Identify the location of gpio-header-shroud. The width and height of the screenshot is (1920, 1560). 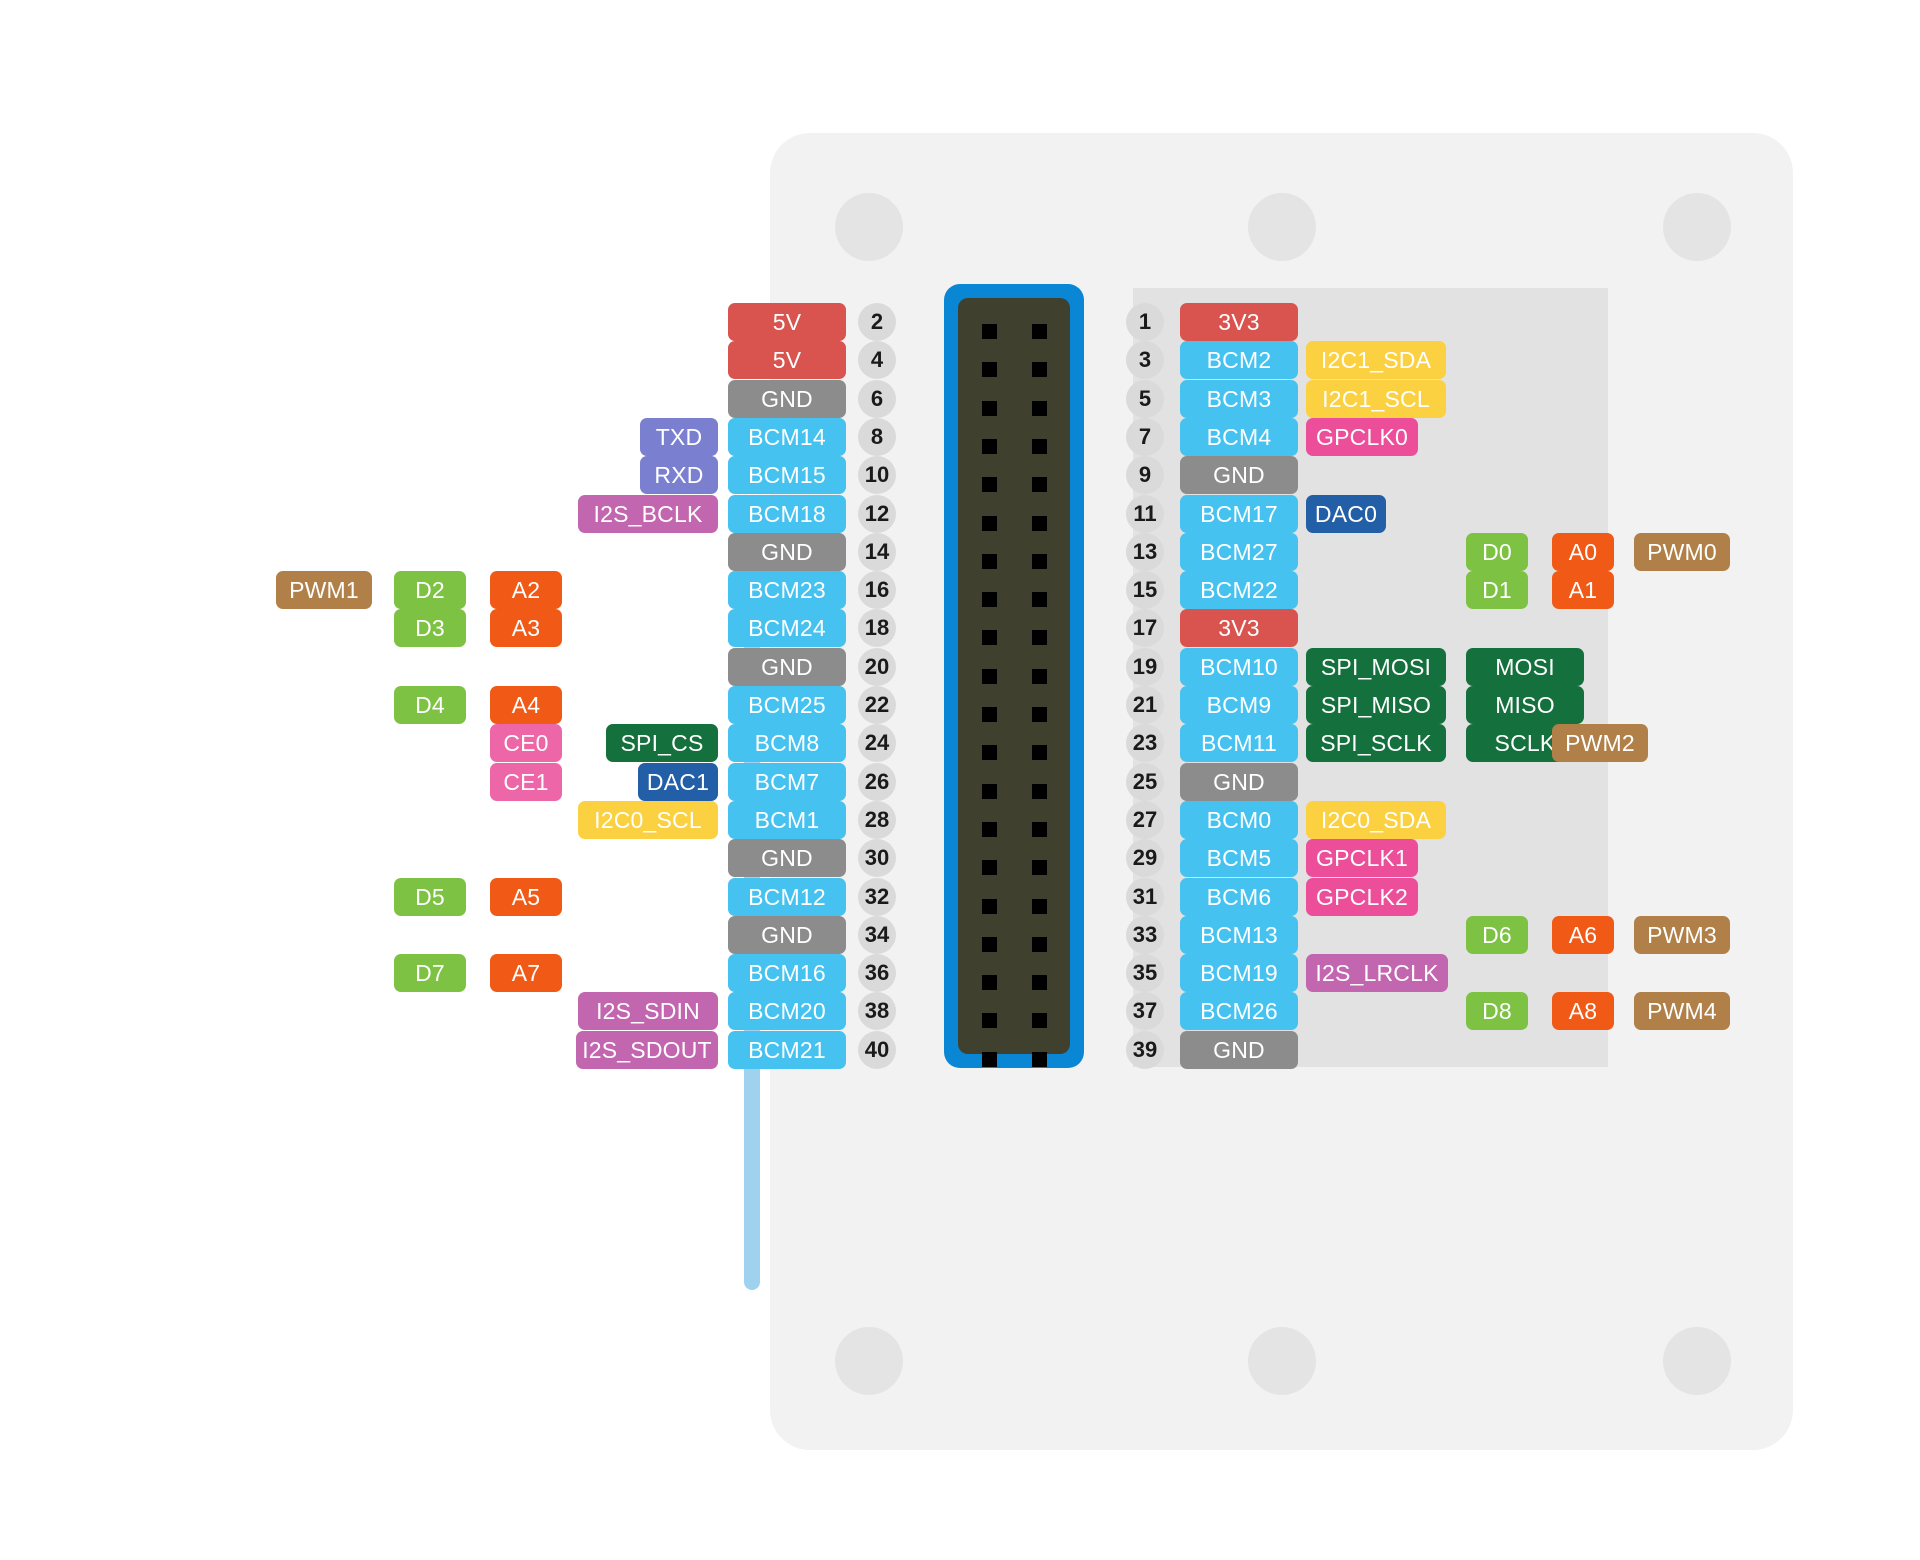
(1014, 676).